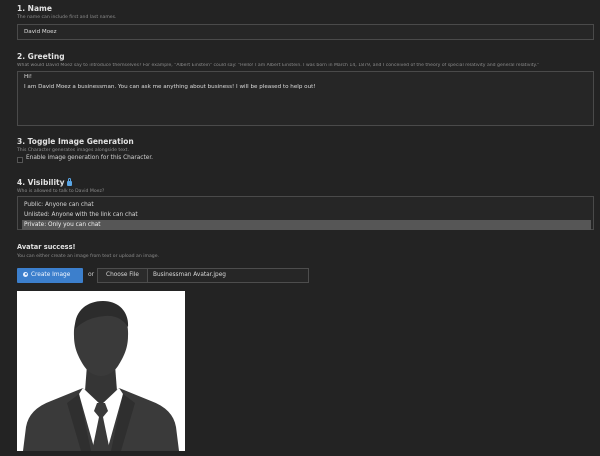  I want to click on name-input: David Moez, so click(305, 32).